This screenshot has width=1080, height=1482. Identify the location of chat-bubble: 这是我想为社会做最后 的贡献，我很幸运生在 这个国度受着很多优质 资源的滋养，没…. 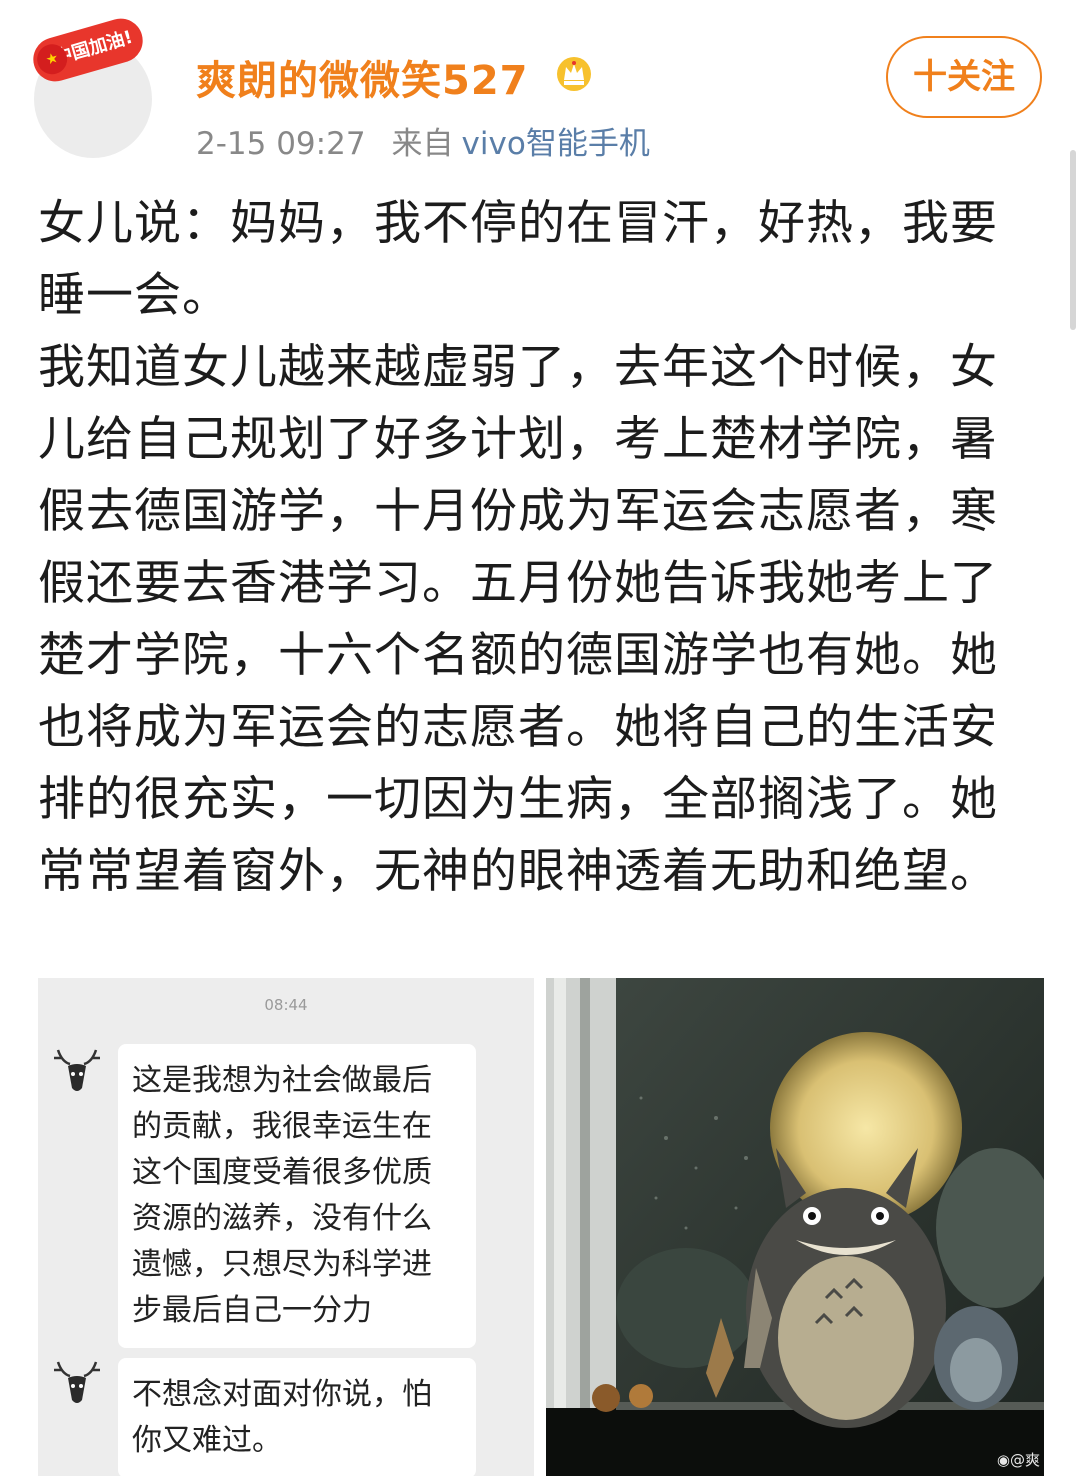
(297, 1196).